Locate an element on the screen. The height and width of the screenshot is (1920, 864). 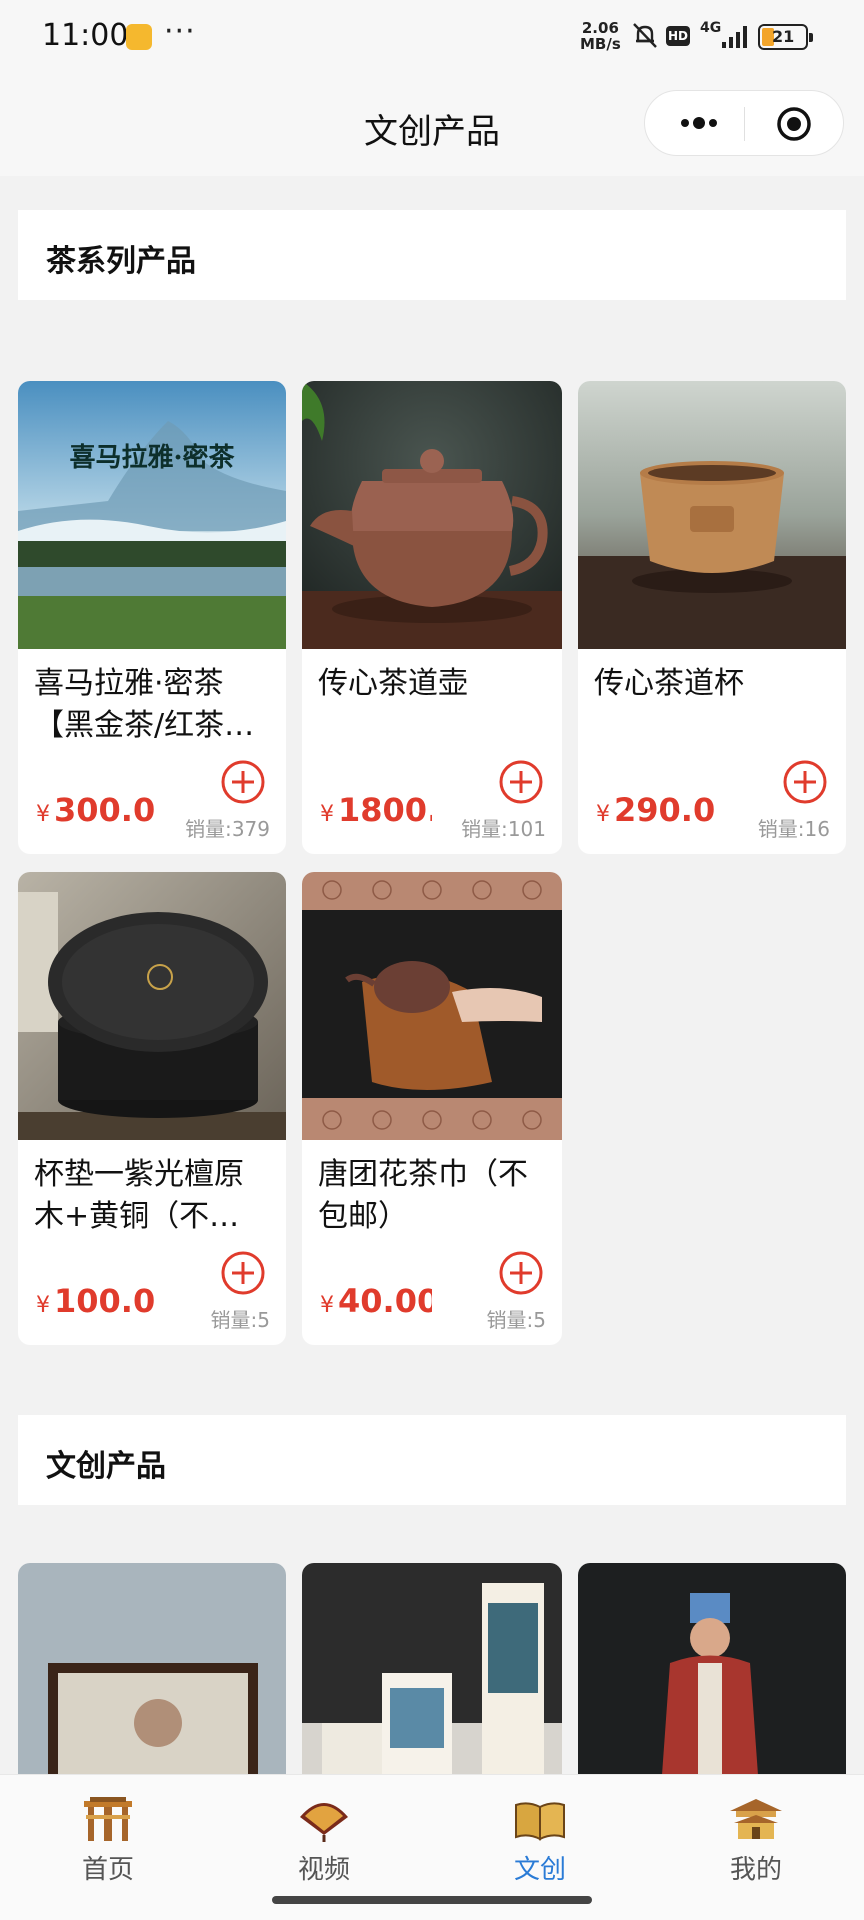
product-name: 传心茶道壶 is located at coordinates (433, 684).